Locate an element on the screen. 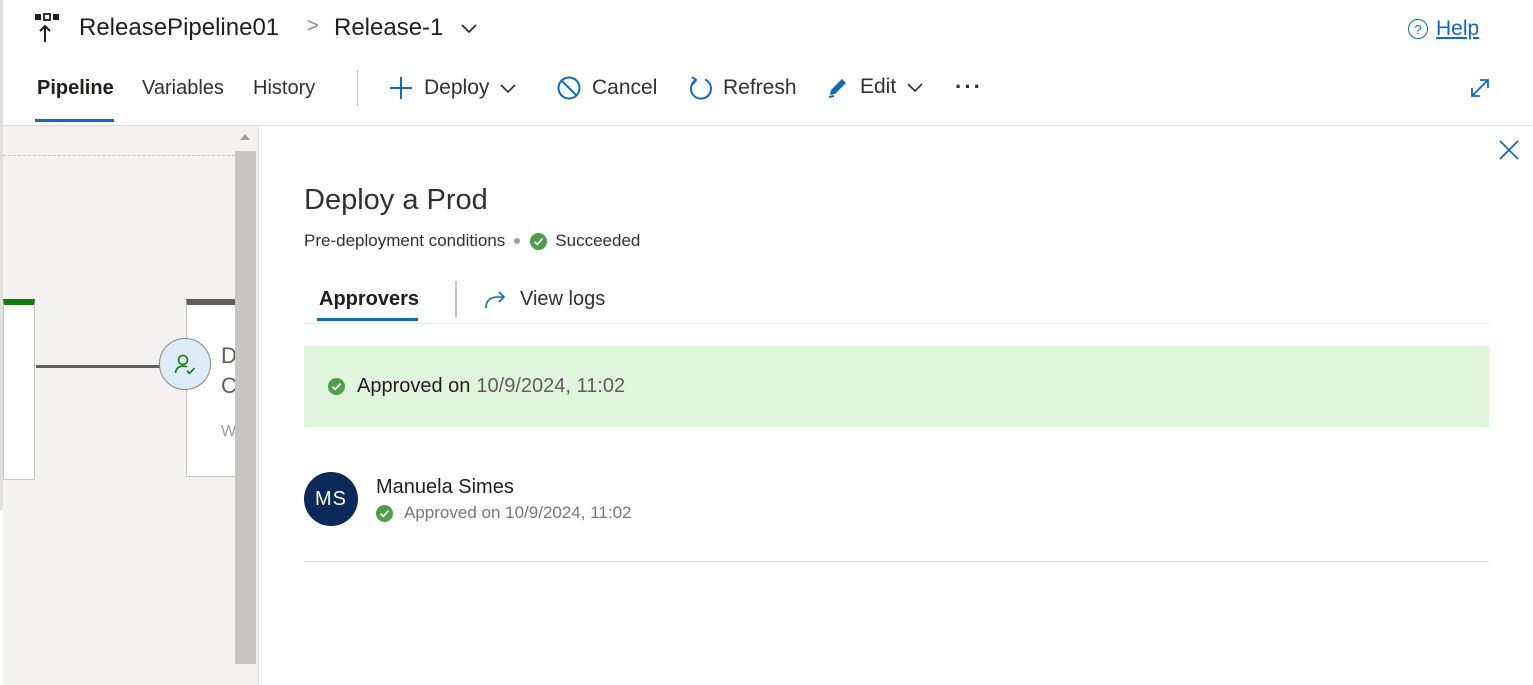 The width and height of the screenshot is (1533, 685). canvas-divider is located at coordinates (119, 155).